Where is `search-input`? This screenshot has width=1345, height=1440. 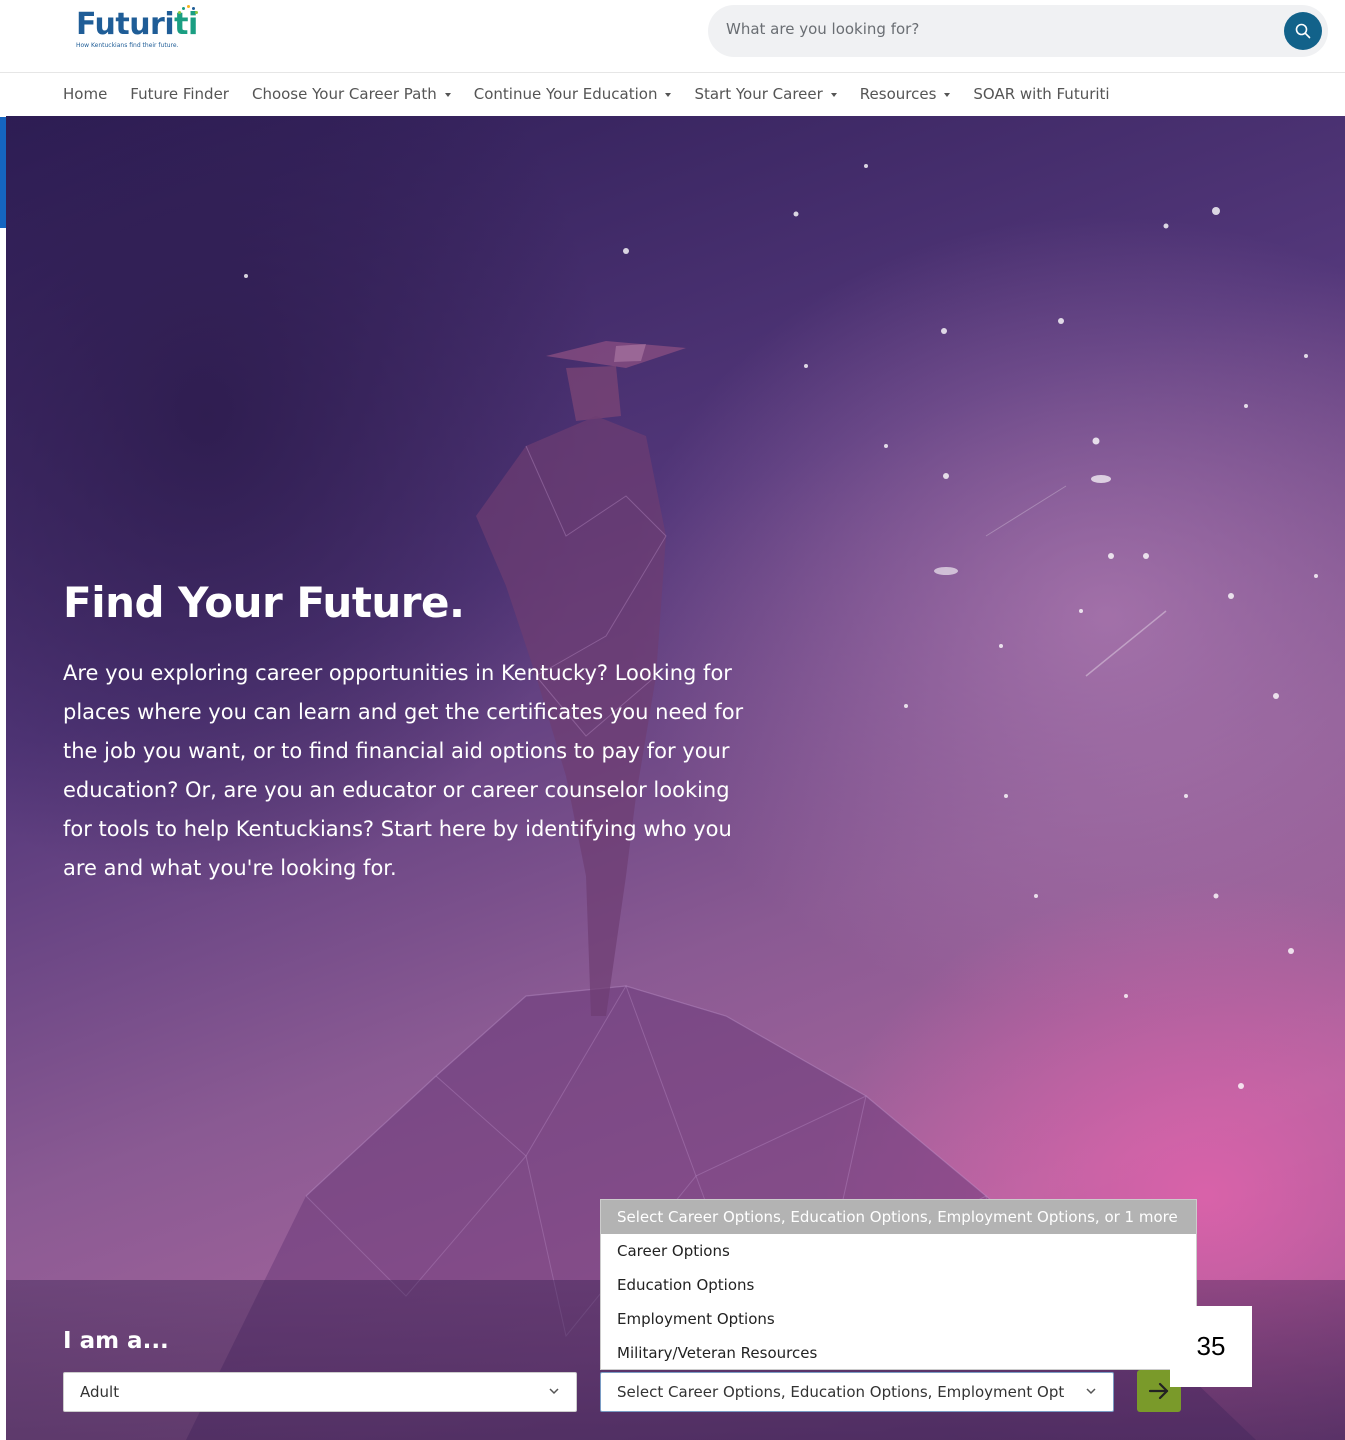
search-input is located at coordinates (996, 29).